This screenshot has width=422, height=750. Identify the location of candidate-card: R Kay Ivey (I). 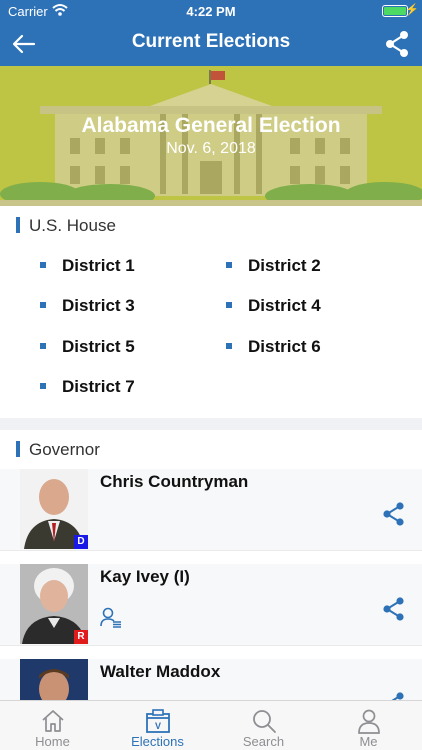
(211, 605).